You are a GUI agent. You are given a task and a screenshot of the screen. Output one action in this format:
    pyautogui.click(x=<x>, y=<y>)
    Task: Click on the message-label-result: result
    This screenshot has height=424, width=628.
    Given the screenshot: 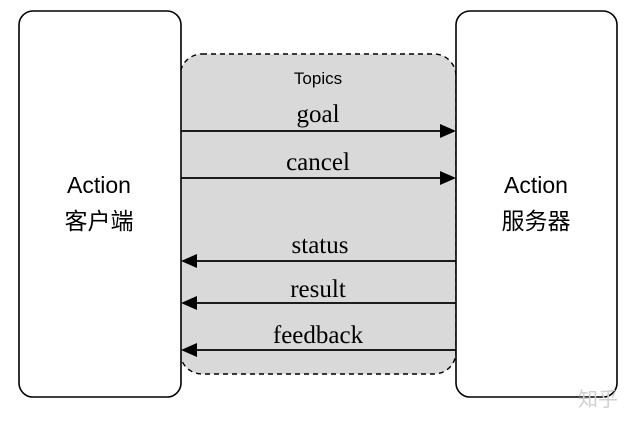 What is the action you would take?
    pyautogui.click(x=318, y=289)
    